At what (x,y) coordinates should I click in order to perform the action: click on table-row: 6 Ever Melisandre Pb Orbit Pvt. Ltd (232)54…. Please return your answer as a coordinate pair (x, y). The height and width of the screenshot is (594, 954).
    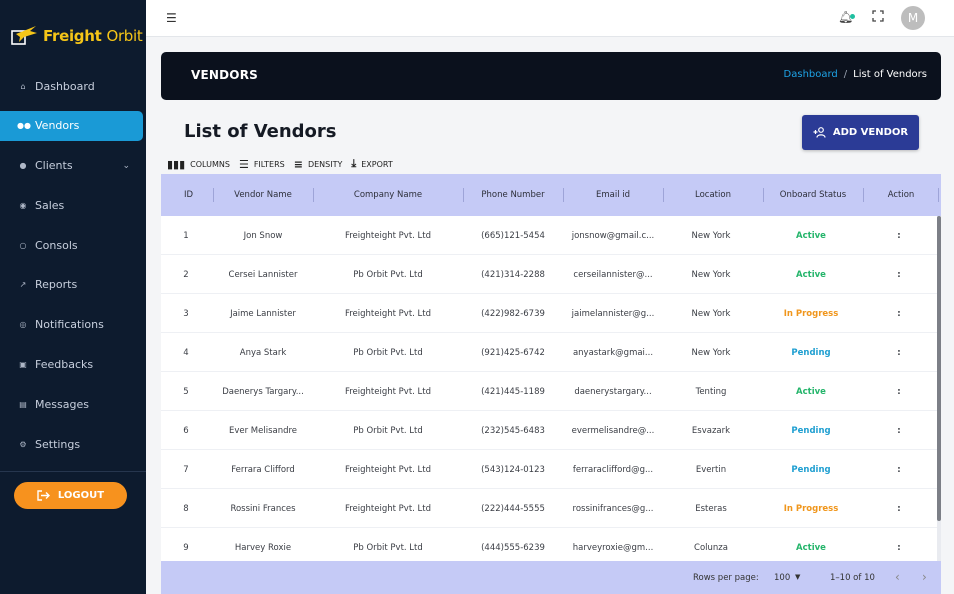
    Looking at the image, I should click on (549, 430).